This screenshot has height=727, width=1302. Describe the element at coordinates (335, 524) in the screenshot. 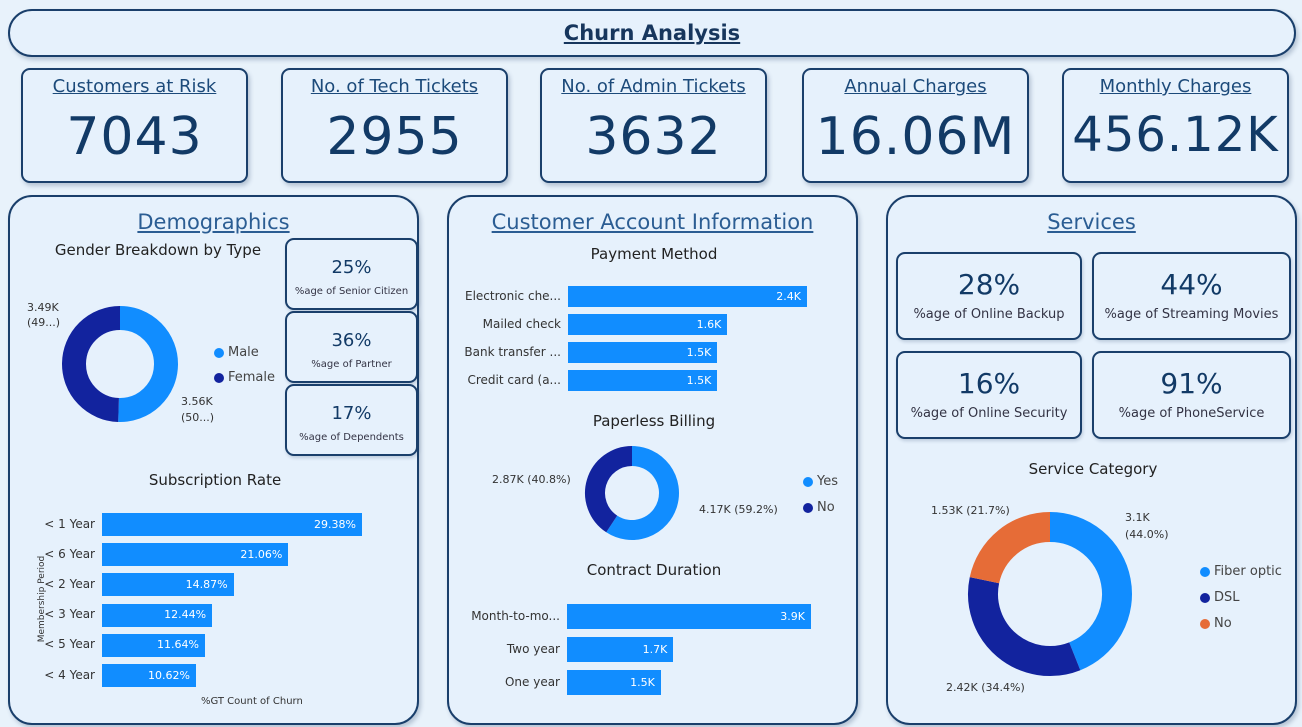

I see `bar-value-label: 29.38%` at that location.